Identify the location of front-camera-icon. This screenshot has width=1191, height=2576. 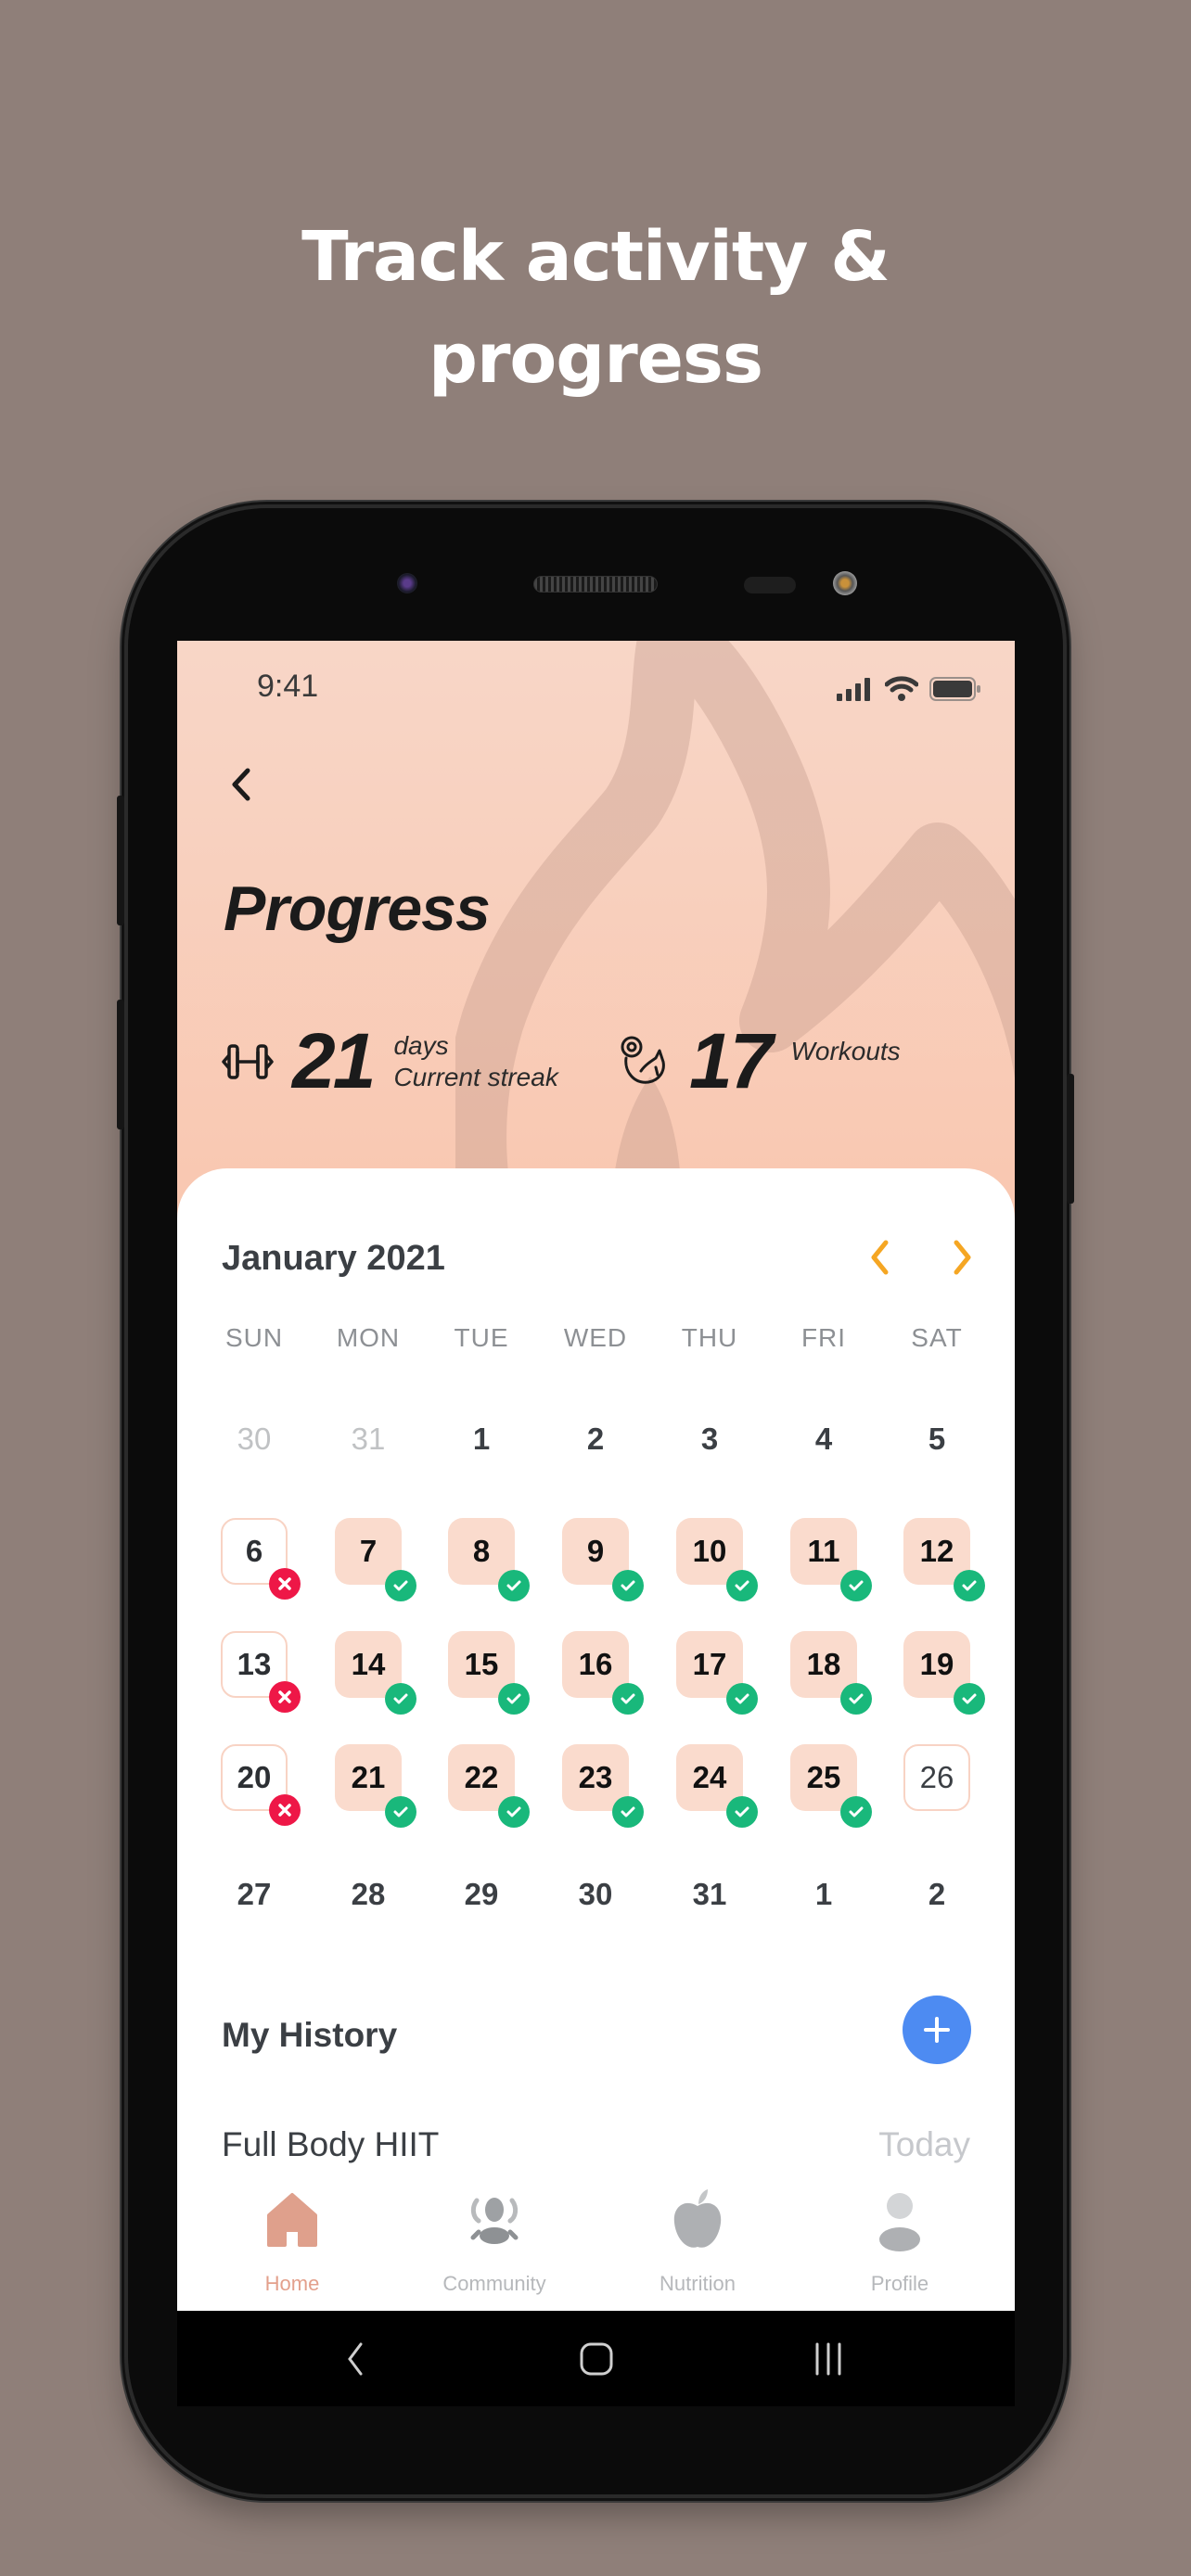
(407, 583).